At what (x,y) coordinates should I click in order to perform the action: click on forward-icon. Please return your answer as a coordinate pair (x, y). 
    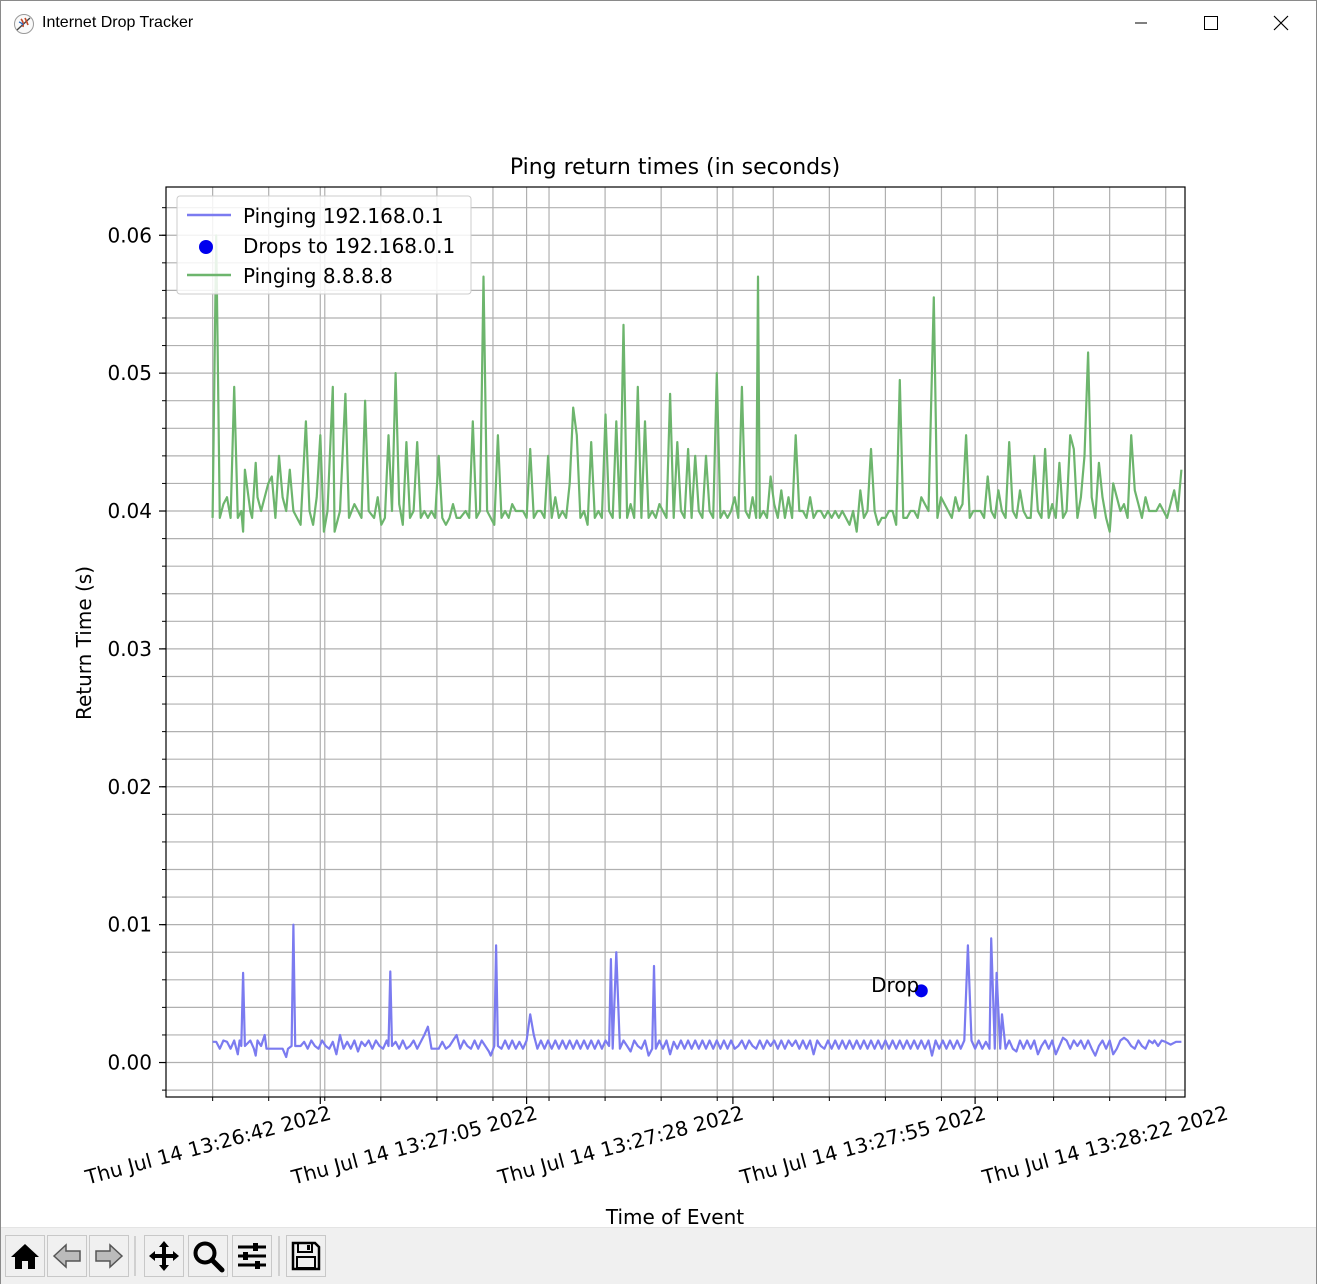
    Looking at the image, I should click on (109, 1256).